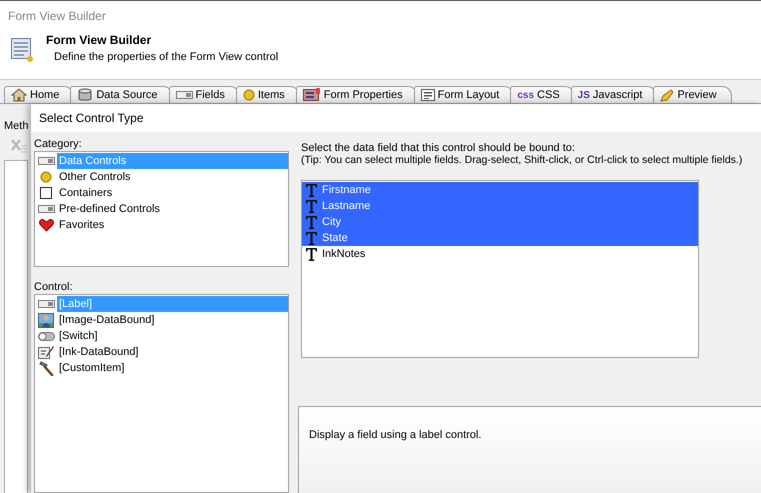  I want to click on category-item: Favorites, so click(81, 225).